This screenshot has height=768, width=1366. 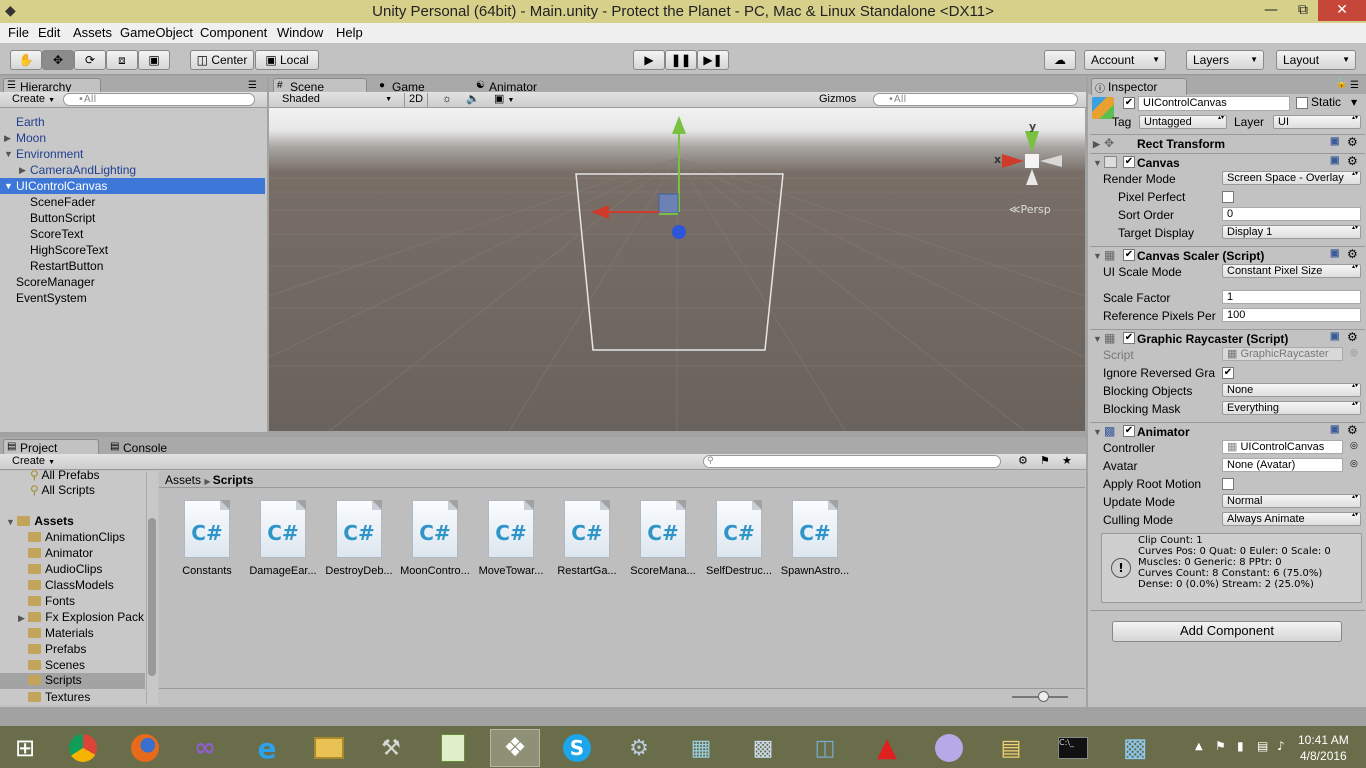 I want to click on hierarchy-create-dropdown: Create ▼, so click(x=33, y=100).